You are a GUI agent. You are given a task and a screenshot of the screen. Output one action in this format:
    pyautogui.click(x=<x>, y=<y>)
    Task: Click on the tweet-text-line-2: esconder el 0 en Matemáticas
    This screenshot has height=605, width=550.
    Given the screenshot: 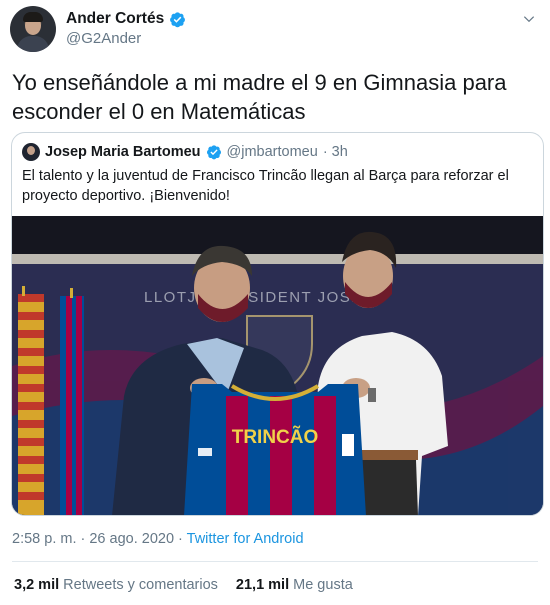 What is the action you would take?
    pyautogui.click(x=159, y=111)
    